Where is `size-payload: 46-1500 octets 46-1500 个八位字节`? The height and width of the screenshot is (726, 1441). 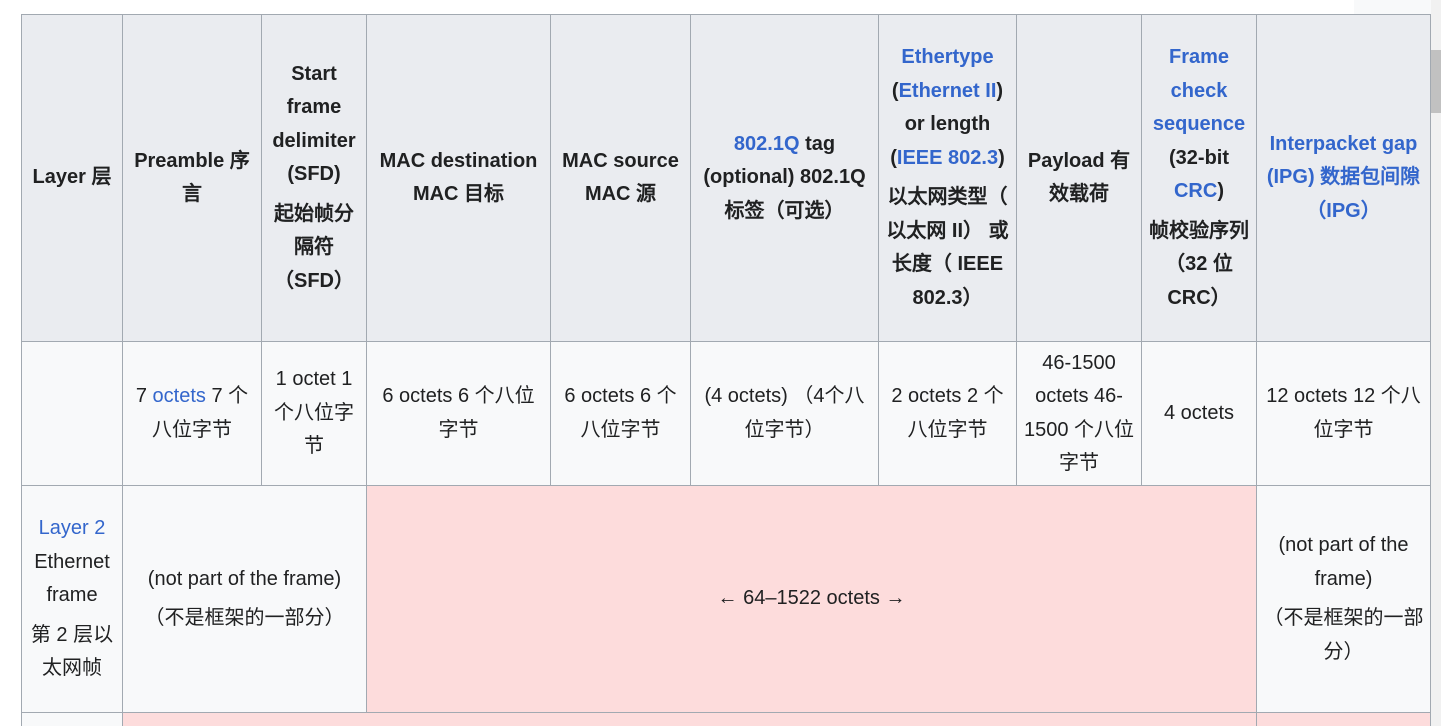
size-payload: 46-1500 octets 46-1500 个八位字节 is located at coordinates (1079, 413).